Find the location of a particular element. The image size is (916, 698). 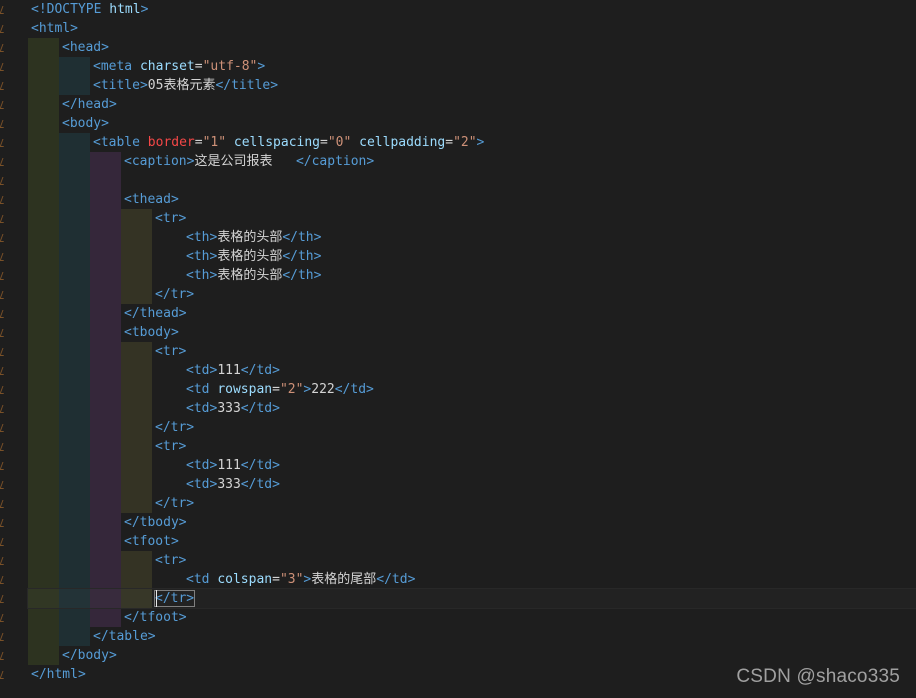

token-tag: </tbody> is located at coordinates (155, 522).